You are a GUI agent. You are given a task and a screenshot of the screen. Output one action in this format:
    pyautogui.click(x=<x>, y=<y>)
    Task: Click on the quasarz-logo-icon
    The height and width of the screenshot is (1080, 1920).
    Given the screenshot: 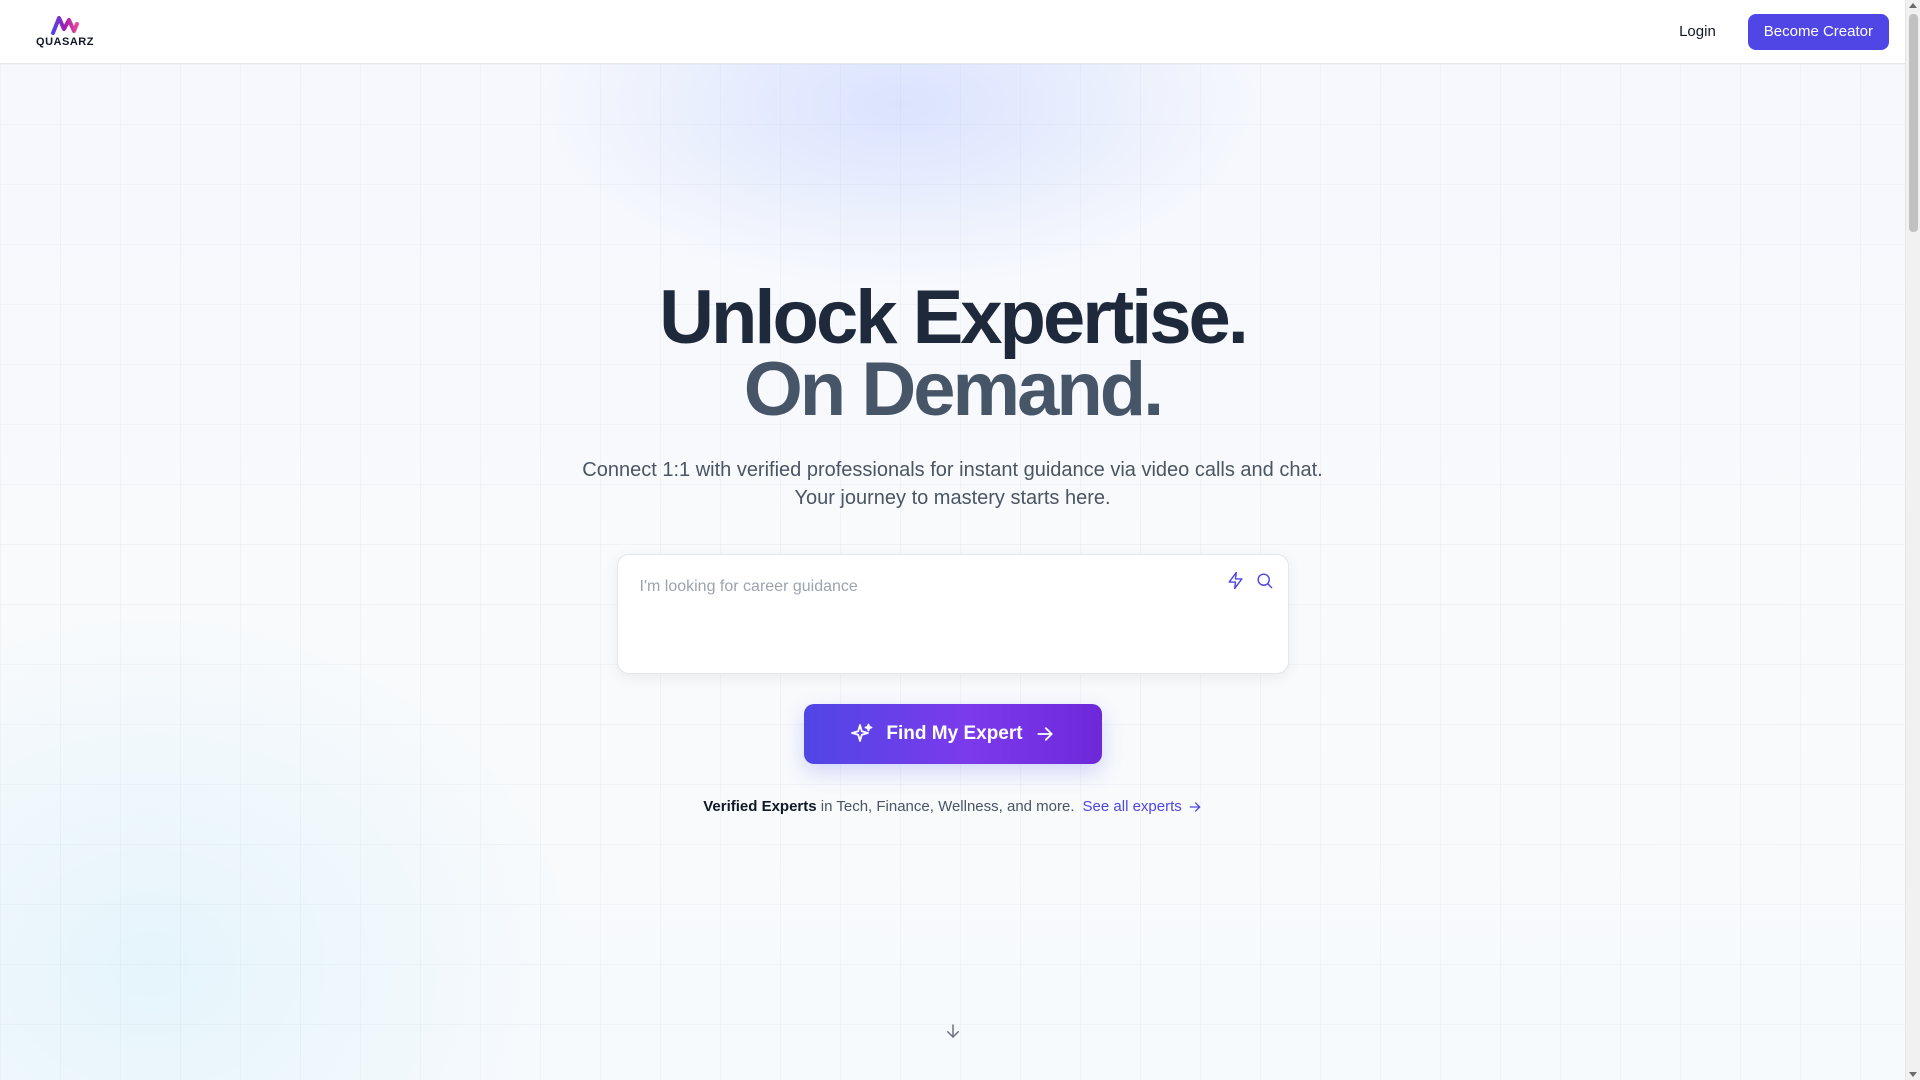 What is the action you would take?
    pyautogui.click(x=65, y=25)
    